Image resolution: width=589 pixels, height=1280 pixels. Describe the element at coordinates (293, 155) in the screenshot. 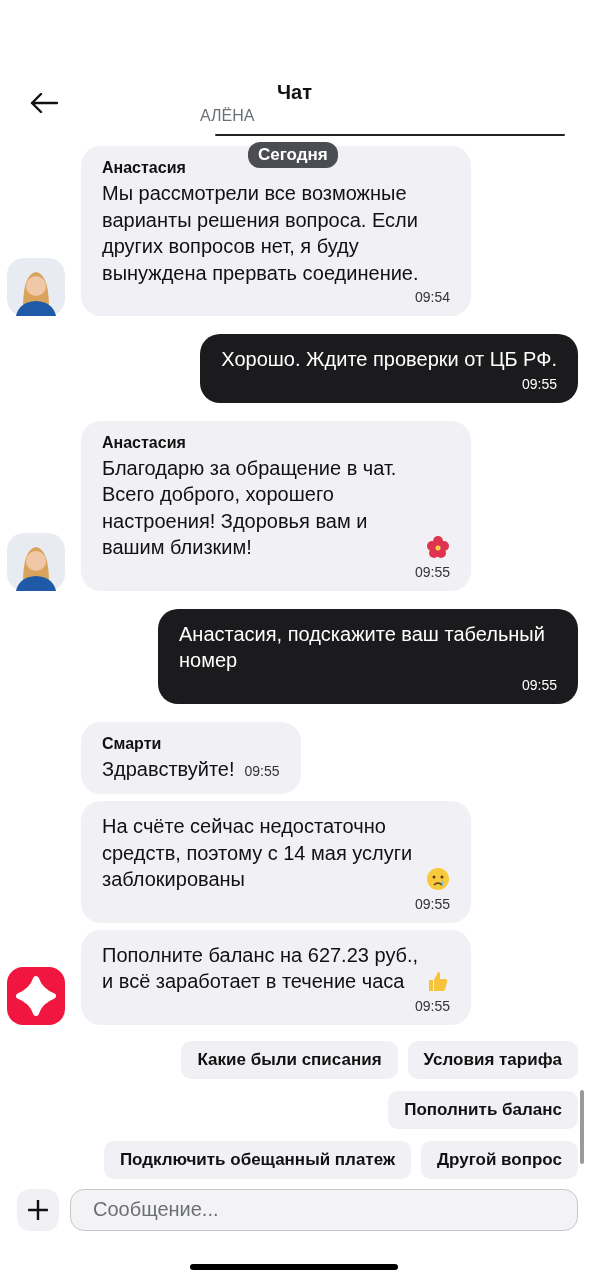

I see `date-badge: Сегодня` at that location.